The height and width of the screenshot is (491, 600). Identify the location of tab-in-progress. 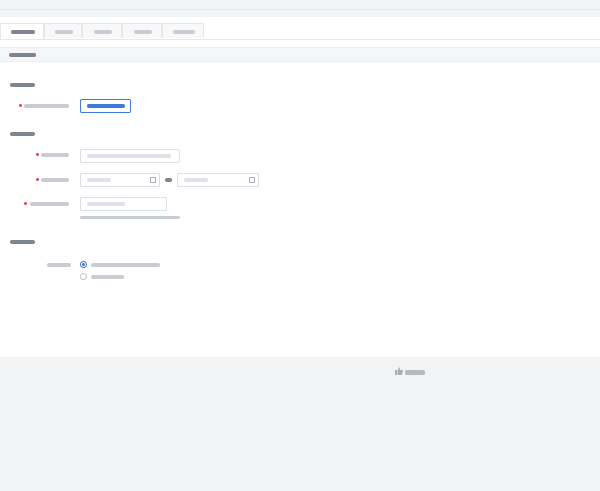
(102, 30).